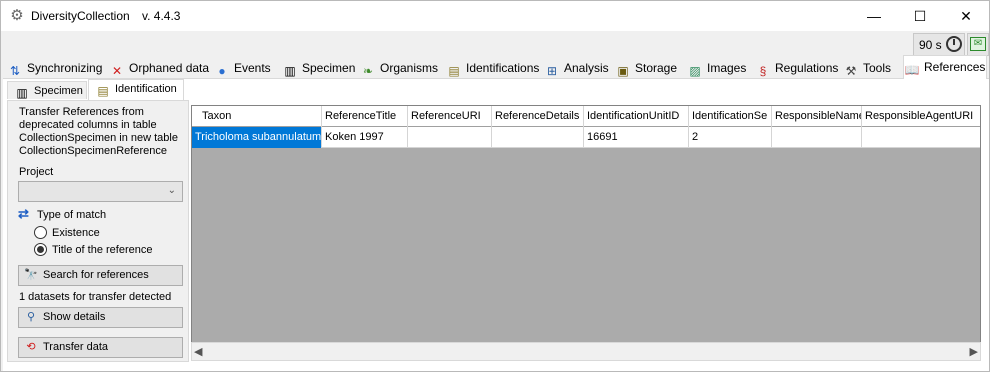 The width and height of the screenshot is (990, 372). What do you see at coordinates (623, 71) in the screenshot?
I see `storage-icon: ▣` at bounding box center [623, 71].